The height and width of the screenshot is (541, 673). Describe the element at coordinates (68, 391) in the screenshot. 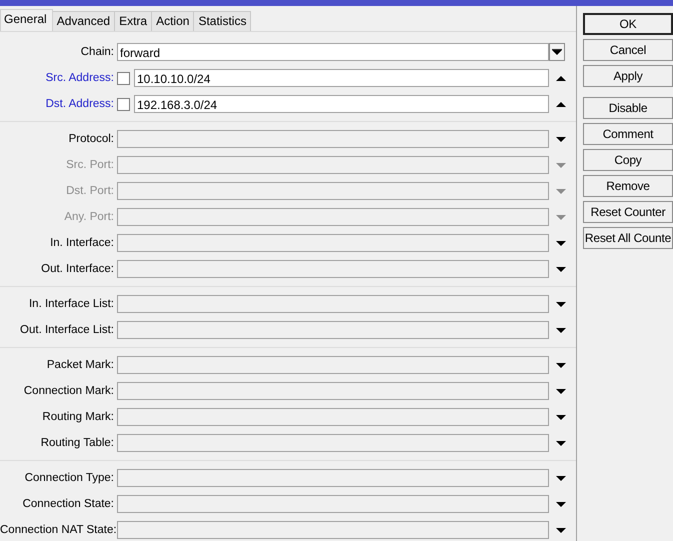

I see `field-label: Connection Mark:` at that location.